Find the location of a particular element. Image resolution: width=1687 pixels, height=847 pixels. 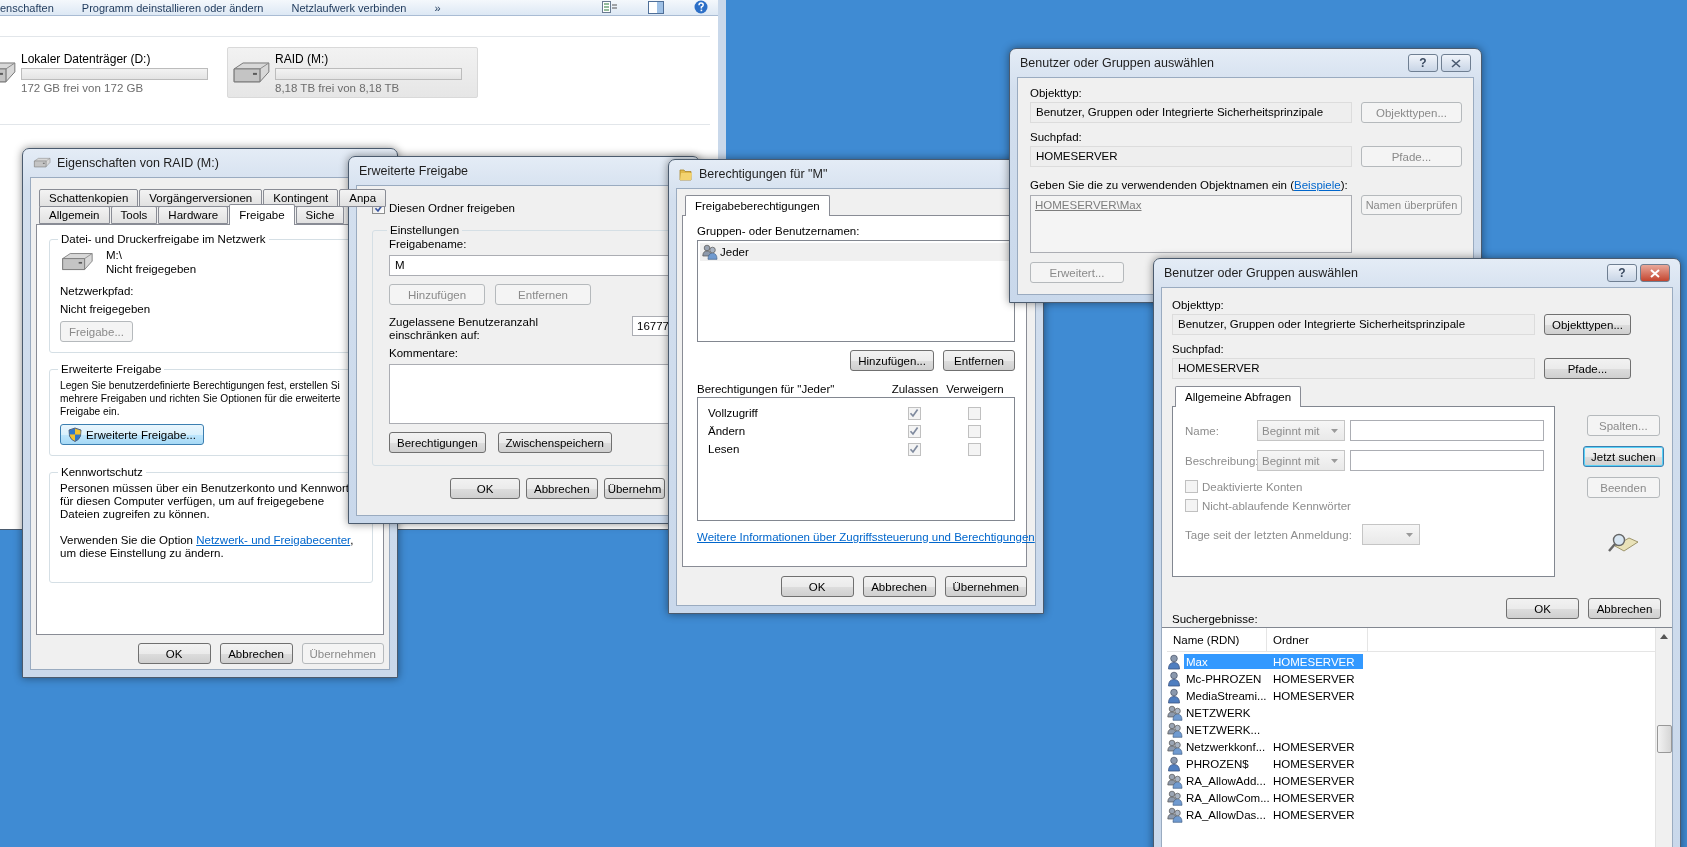

toolbar-item: Netzlaufwerk verbinden is located at coordinates (349, 8).